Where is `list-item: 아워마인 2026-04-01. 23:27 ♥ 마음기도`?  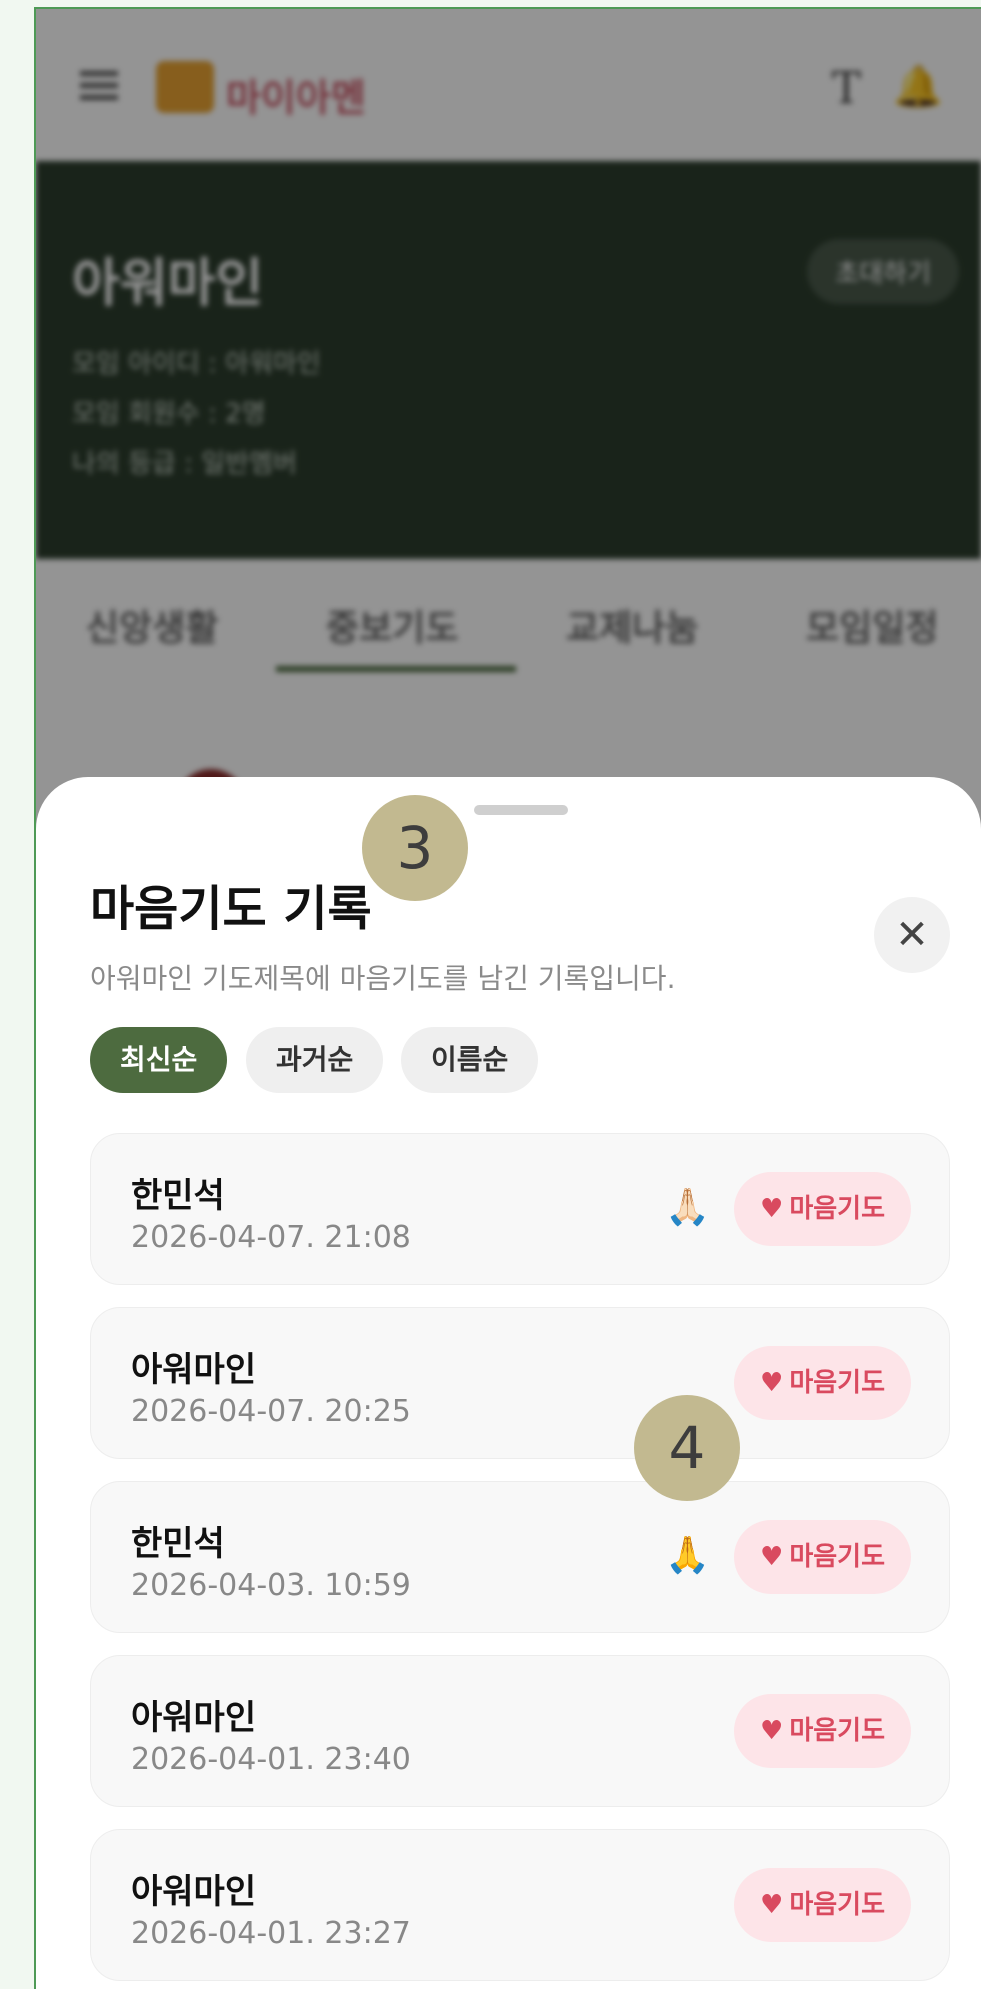 list-item: 아워마인 2026-04-01. 23:27 ♥ 마음기도 is located at coordinates (520, 1905).